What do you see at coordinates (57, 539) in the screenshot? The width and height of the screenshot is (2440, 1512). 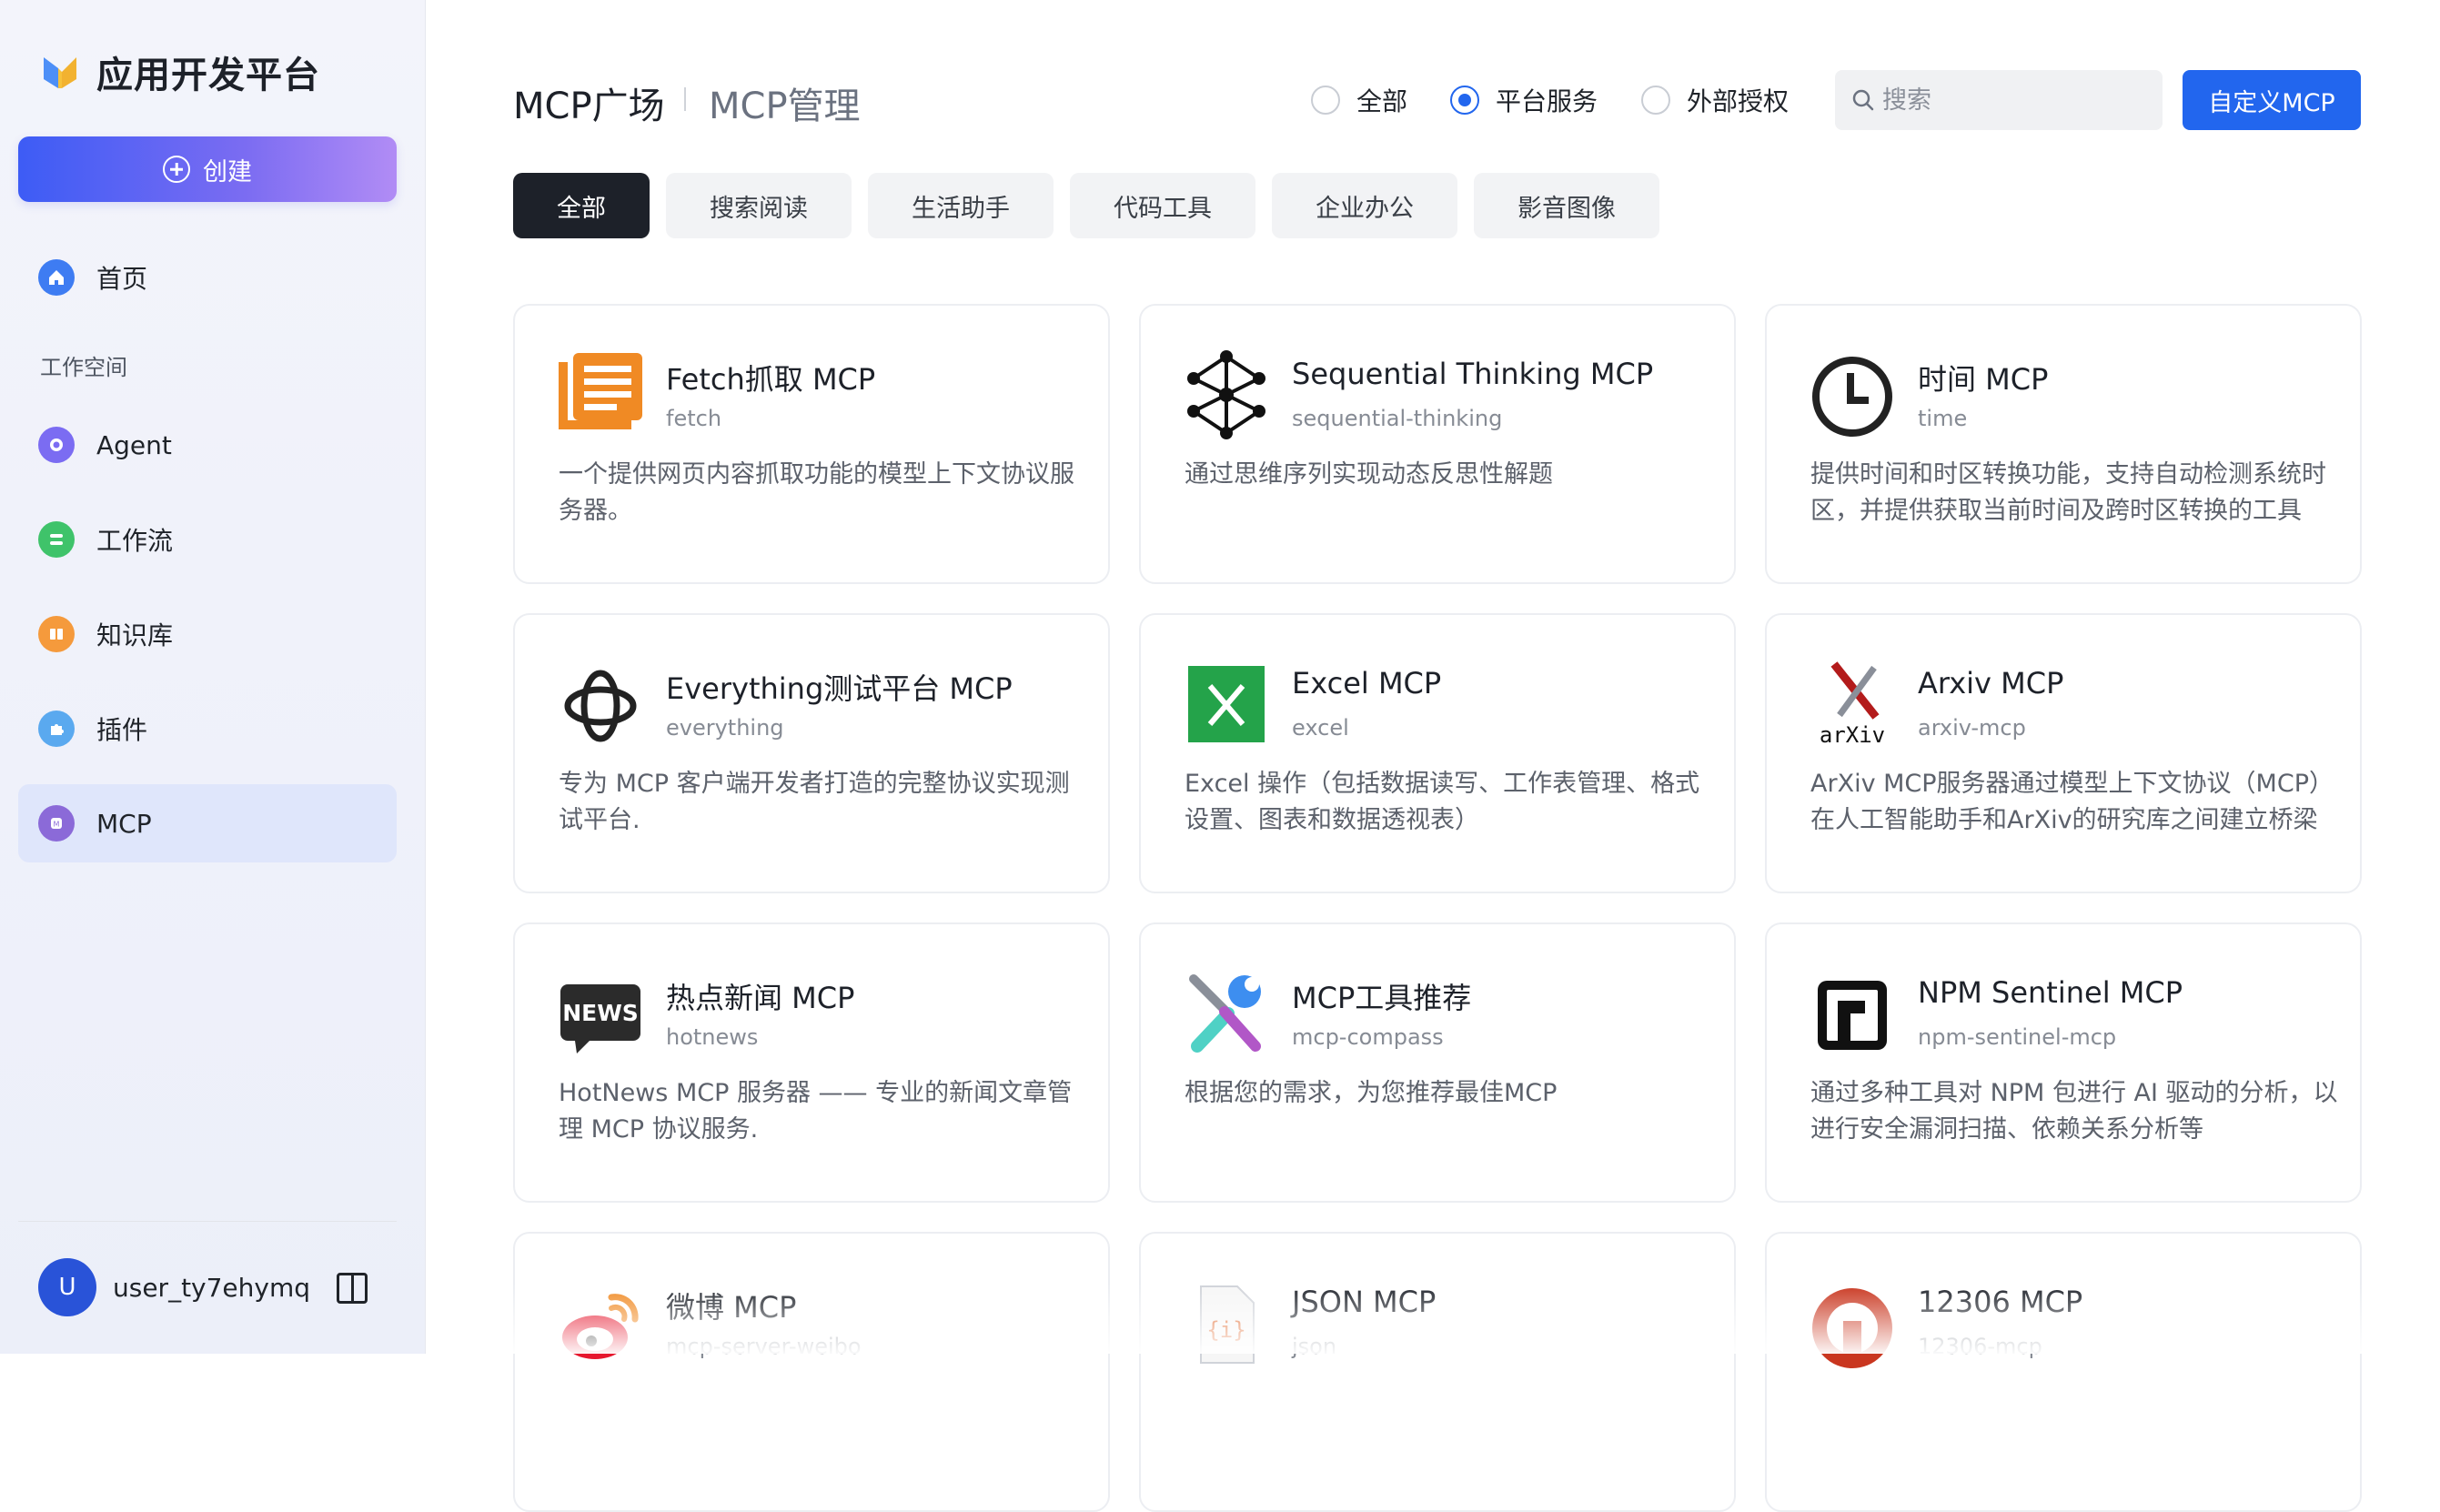 I see `workflow-icon` at bounding box center [57, 539].